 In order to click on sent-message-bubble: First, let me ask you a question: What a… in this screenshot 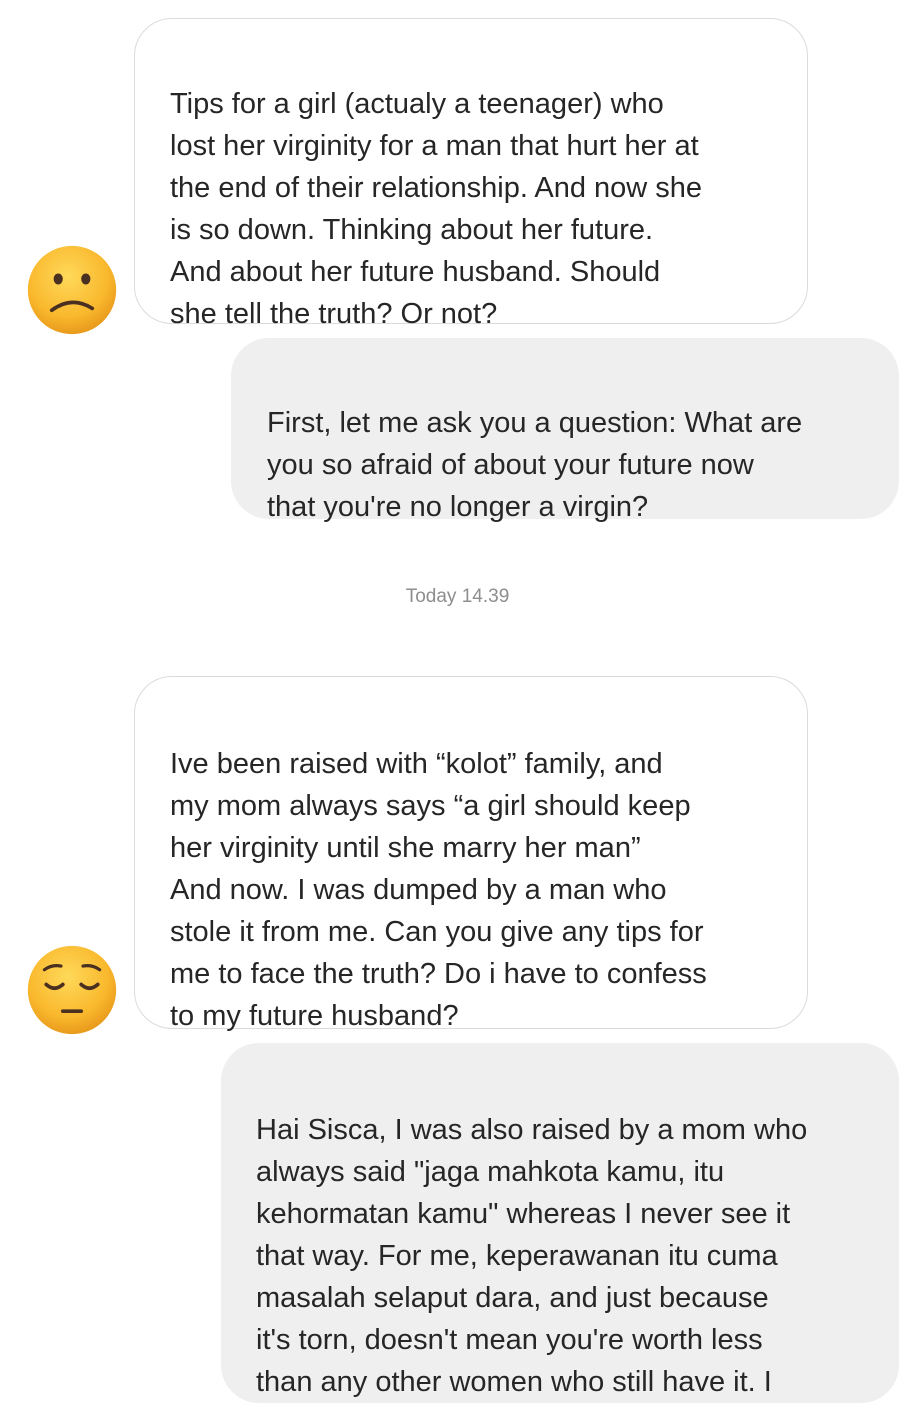, I will do `click(565, 430)`.